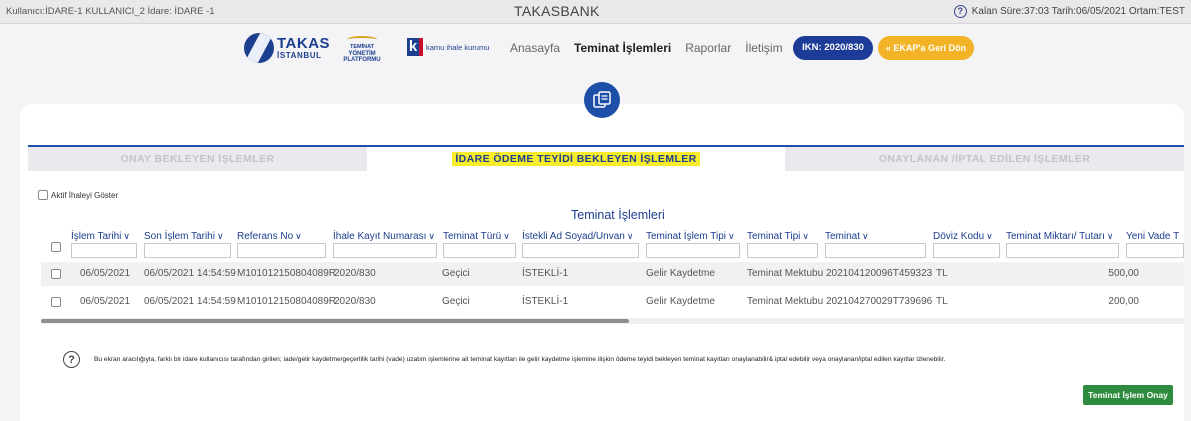 This screenshot has width=1191, height=421. Describe the element at coordinates (879, 273) in the screenshot. I see `cell-teminat: 202104120096T459323` at that location.